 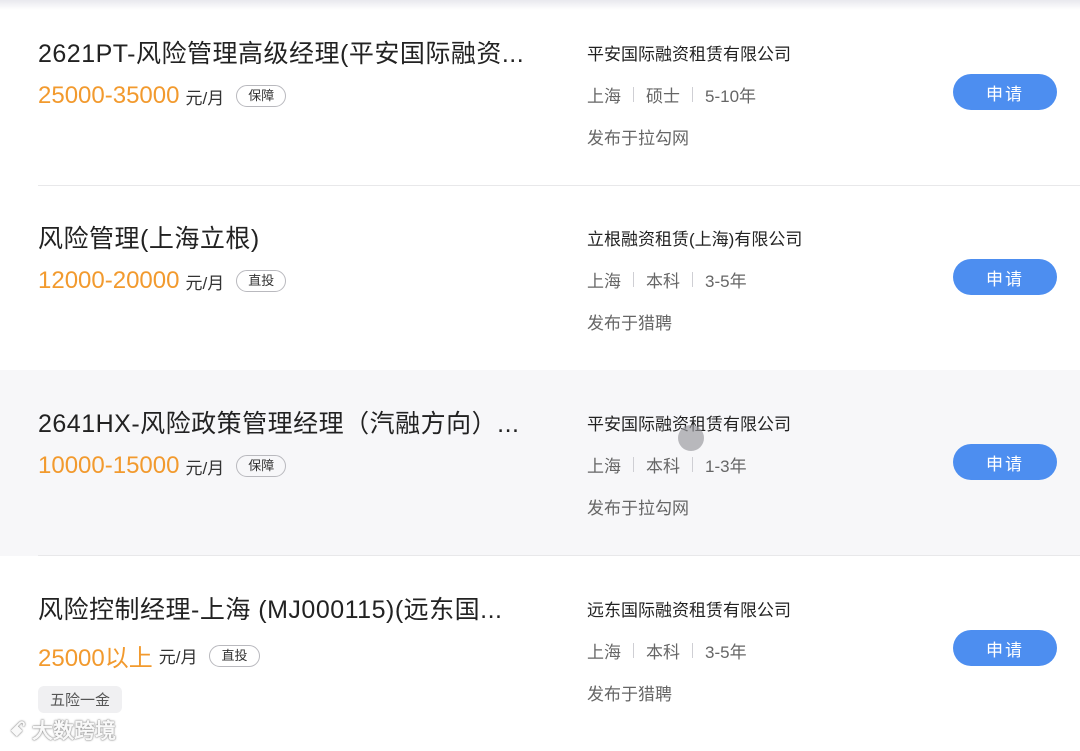 What do you see at coordinates (109, 465) in the screenshot?
I see `salary: 10000-15000` at bounding box center [109, 465].